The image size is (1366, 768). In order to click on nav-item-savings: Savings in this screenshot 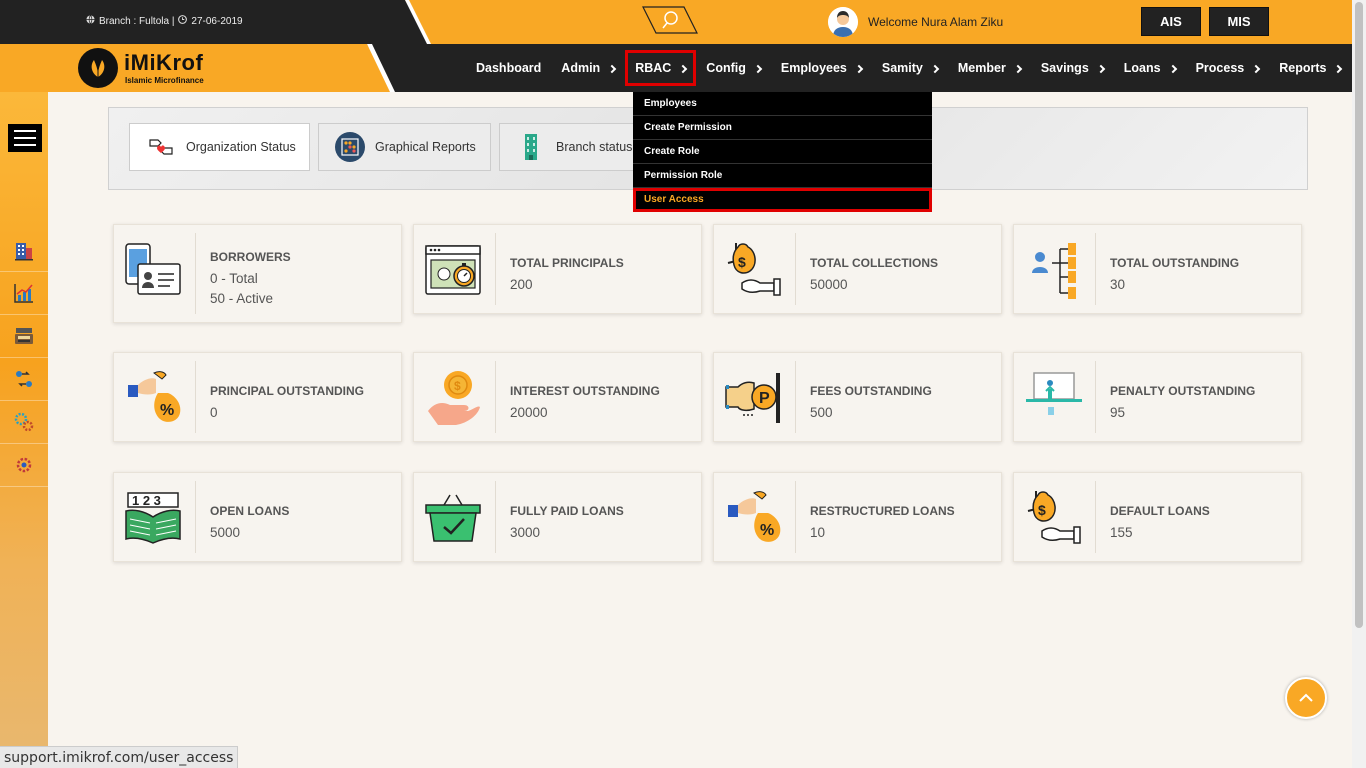, I will do `click(1072, 68)`.